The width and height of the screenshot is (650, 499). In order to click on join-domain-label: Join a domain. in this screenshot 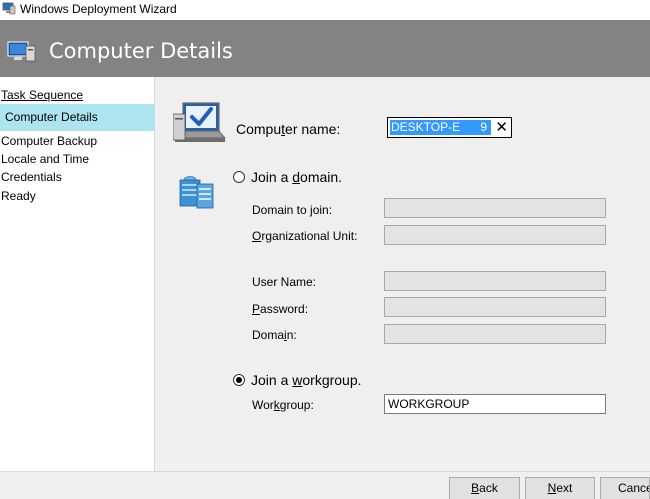, I will do `click(297, 177)`.